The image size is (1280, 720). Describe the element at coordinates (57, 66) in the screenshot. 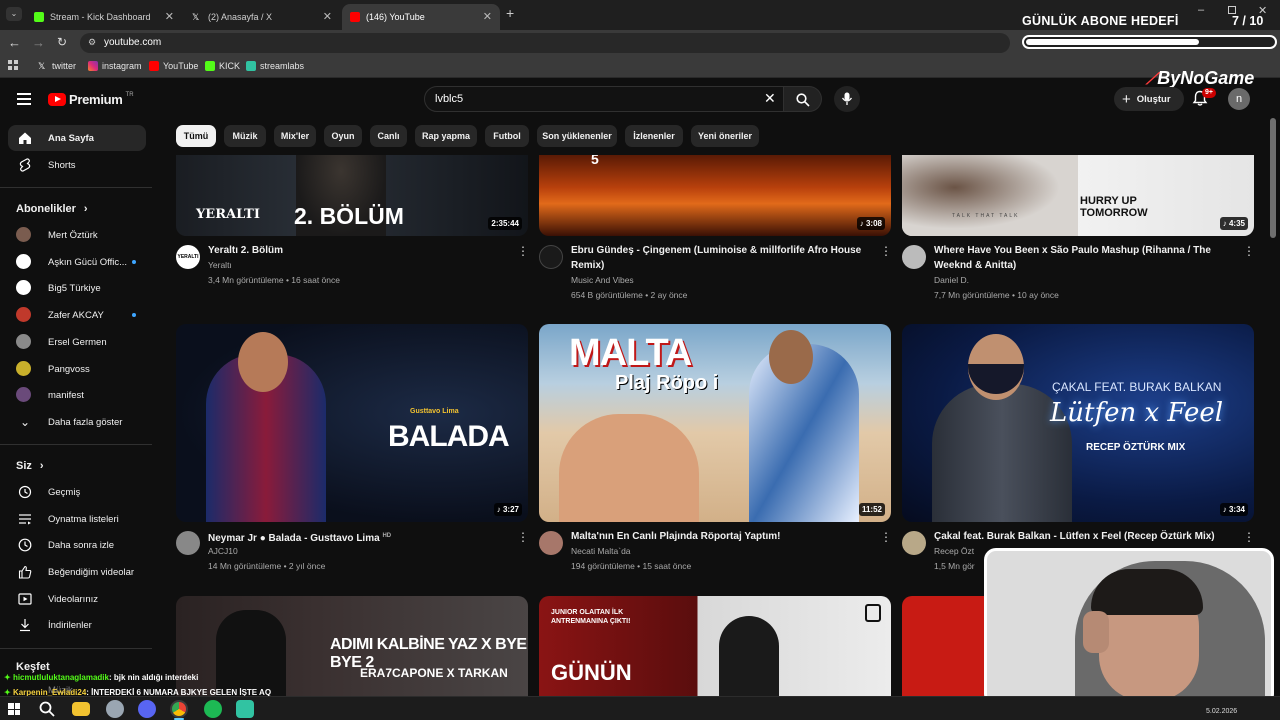

I see `bookmark-twitter: 𝕏twitter` at that location.